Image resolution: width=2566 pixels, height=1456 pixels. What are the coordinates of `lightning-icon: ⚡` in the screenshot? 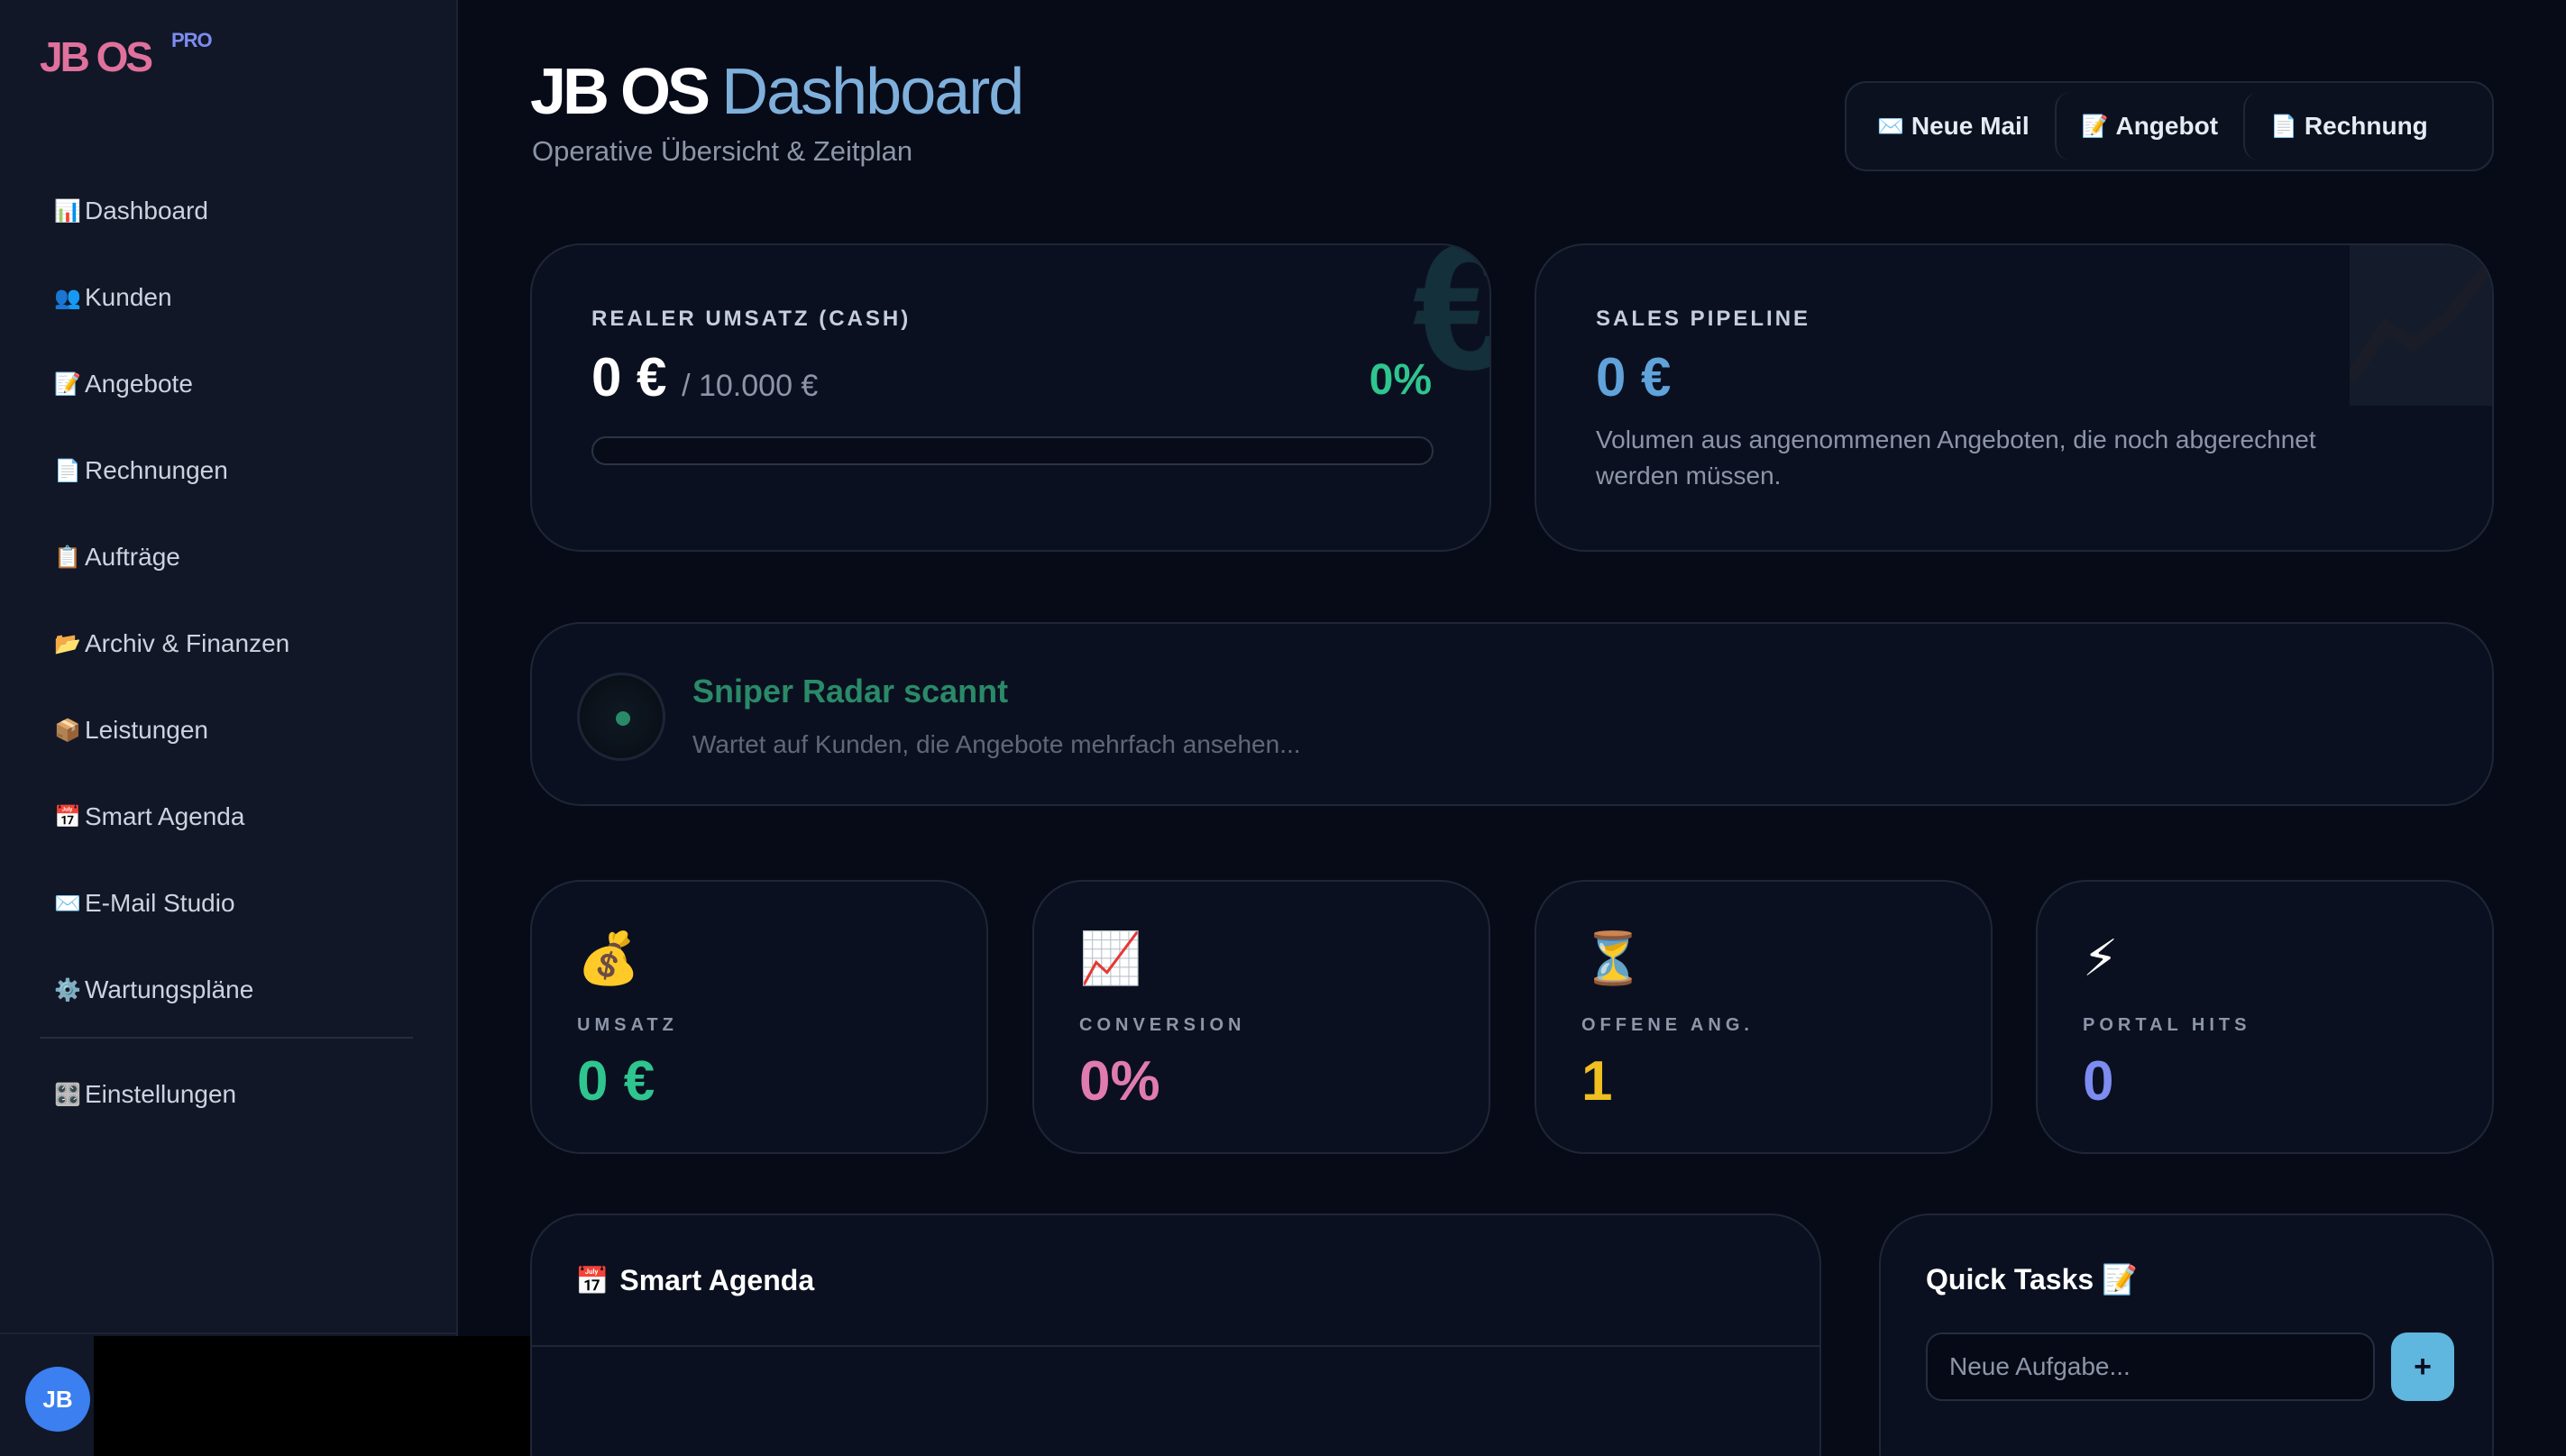 It's located at (2101, 957).